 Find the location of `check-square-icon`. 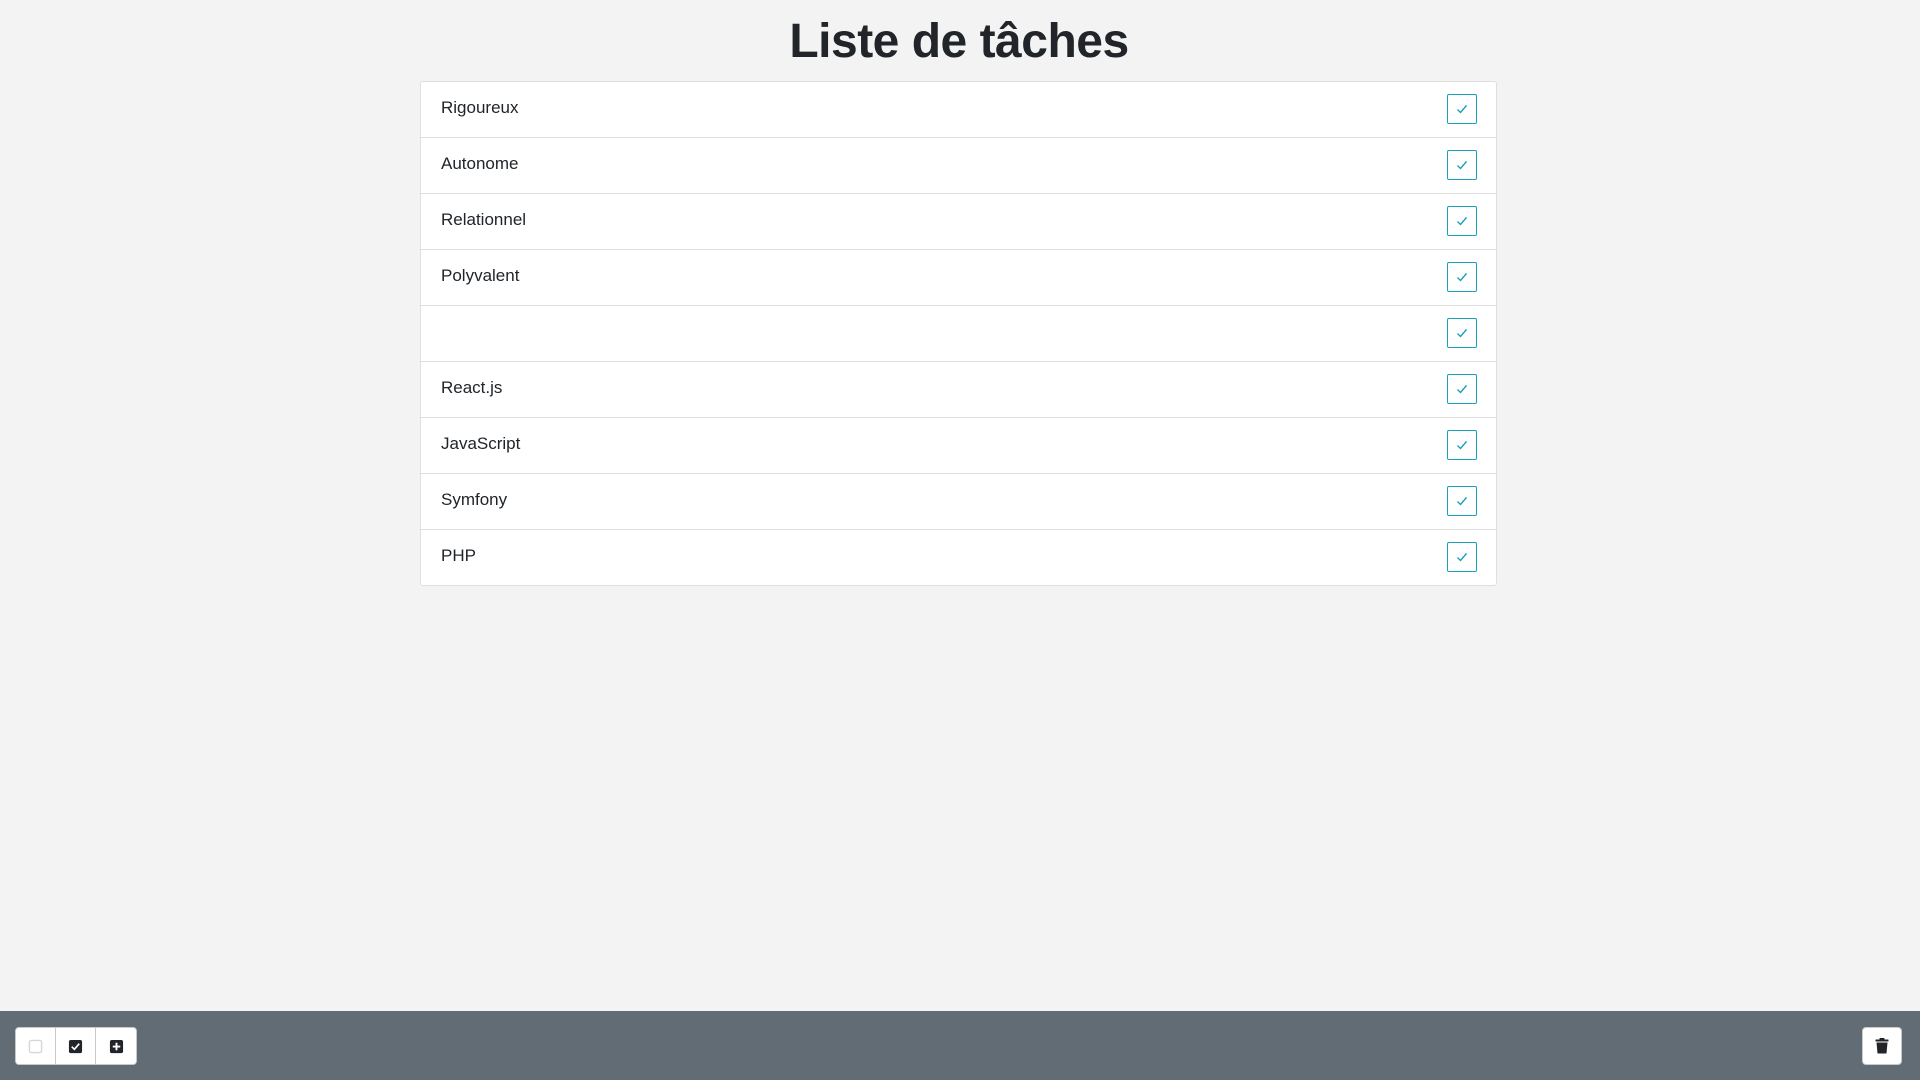

check-square-icon is located at coordinates (75, 1046).